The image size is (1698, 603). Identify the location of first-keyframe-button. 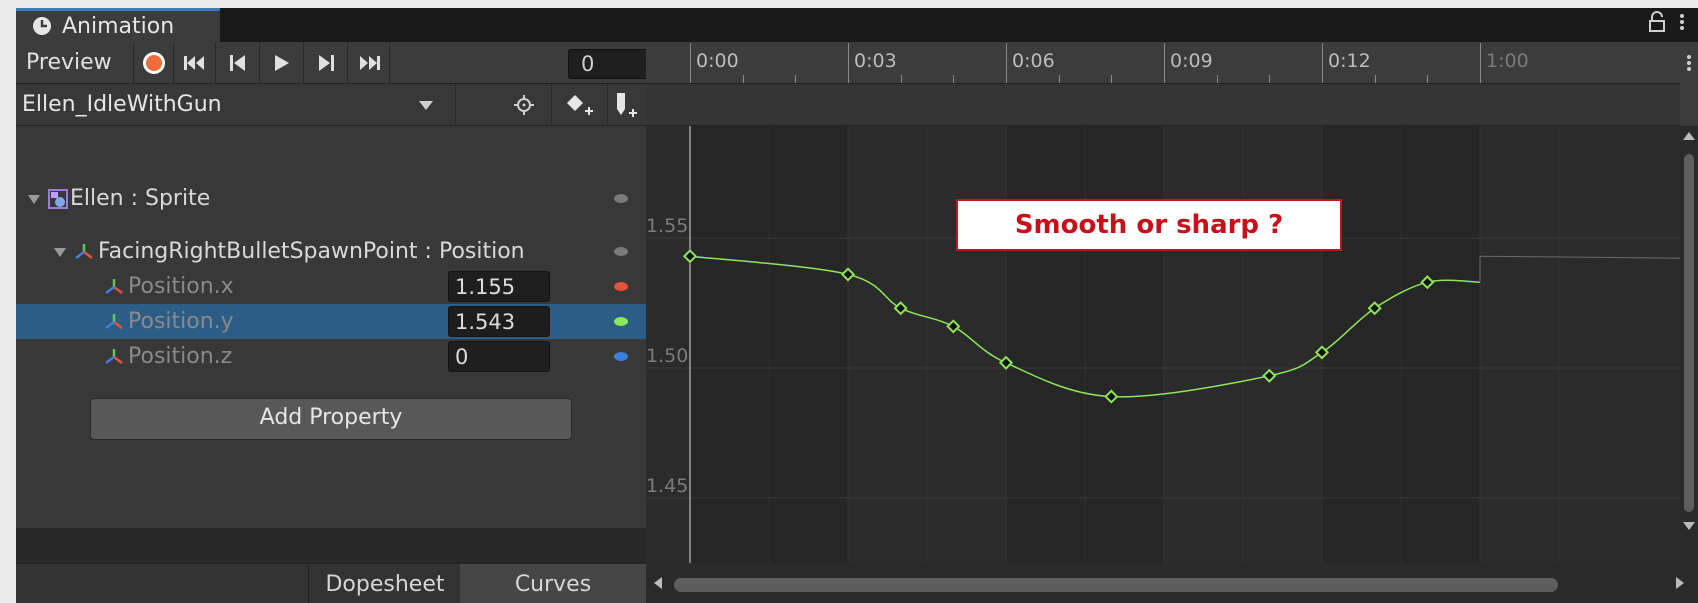
(195, 63).